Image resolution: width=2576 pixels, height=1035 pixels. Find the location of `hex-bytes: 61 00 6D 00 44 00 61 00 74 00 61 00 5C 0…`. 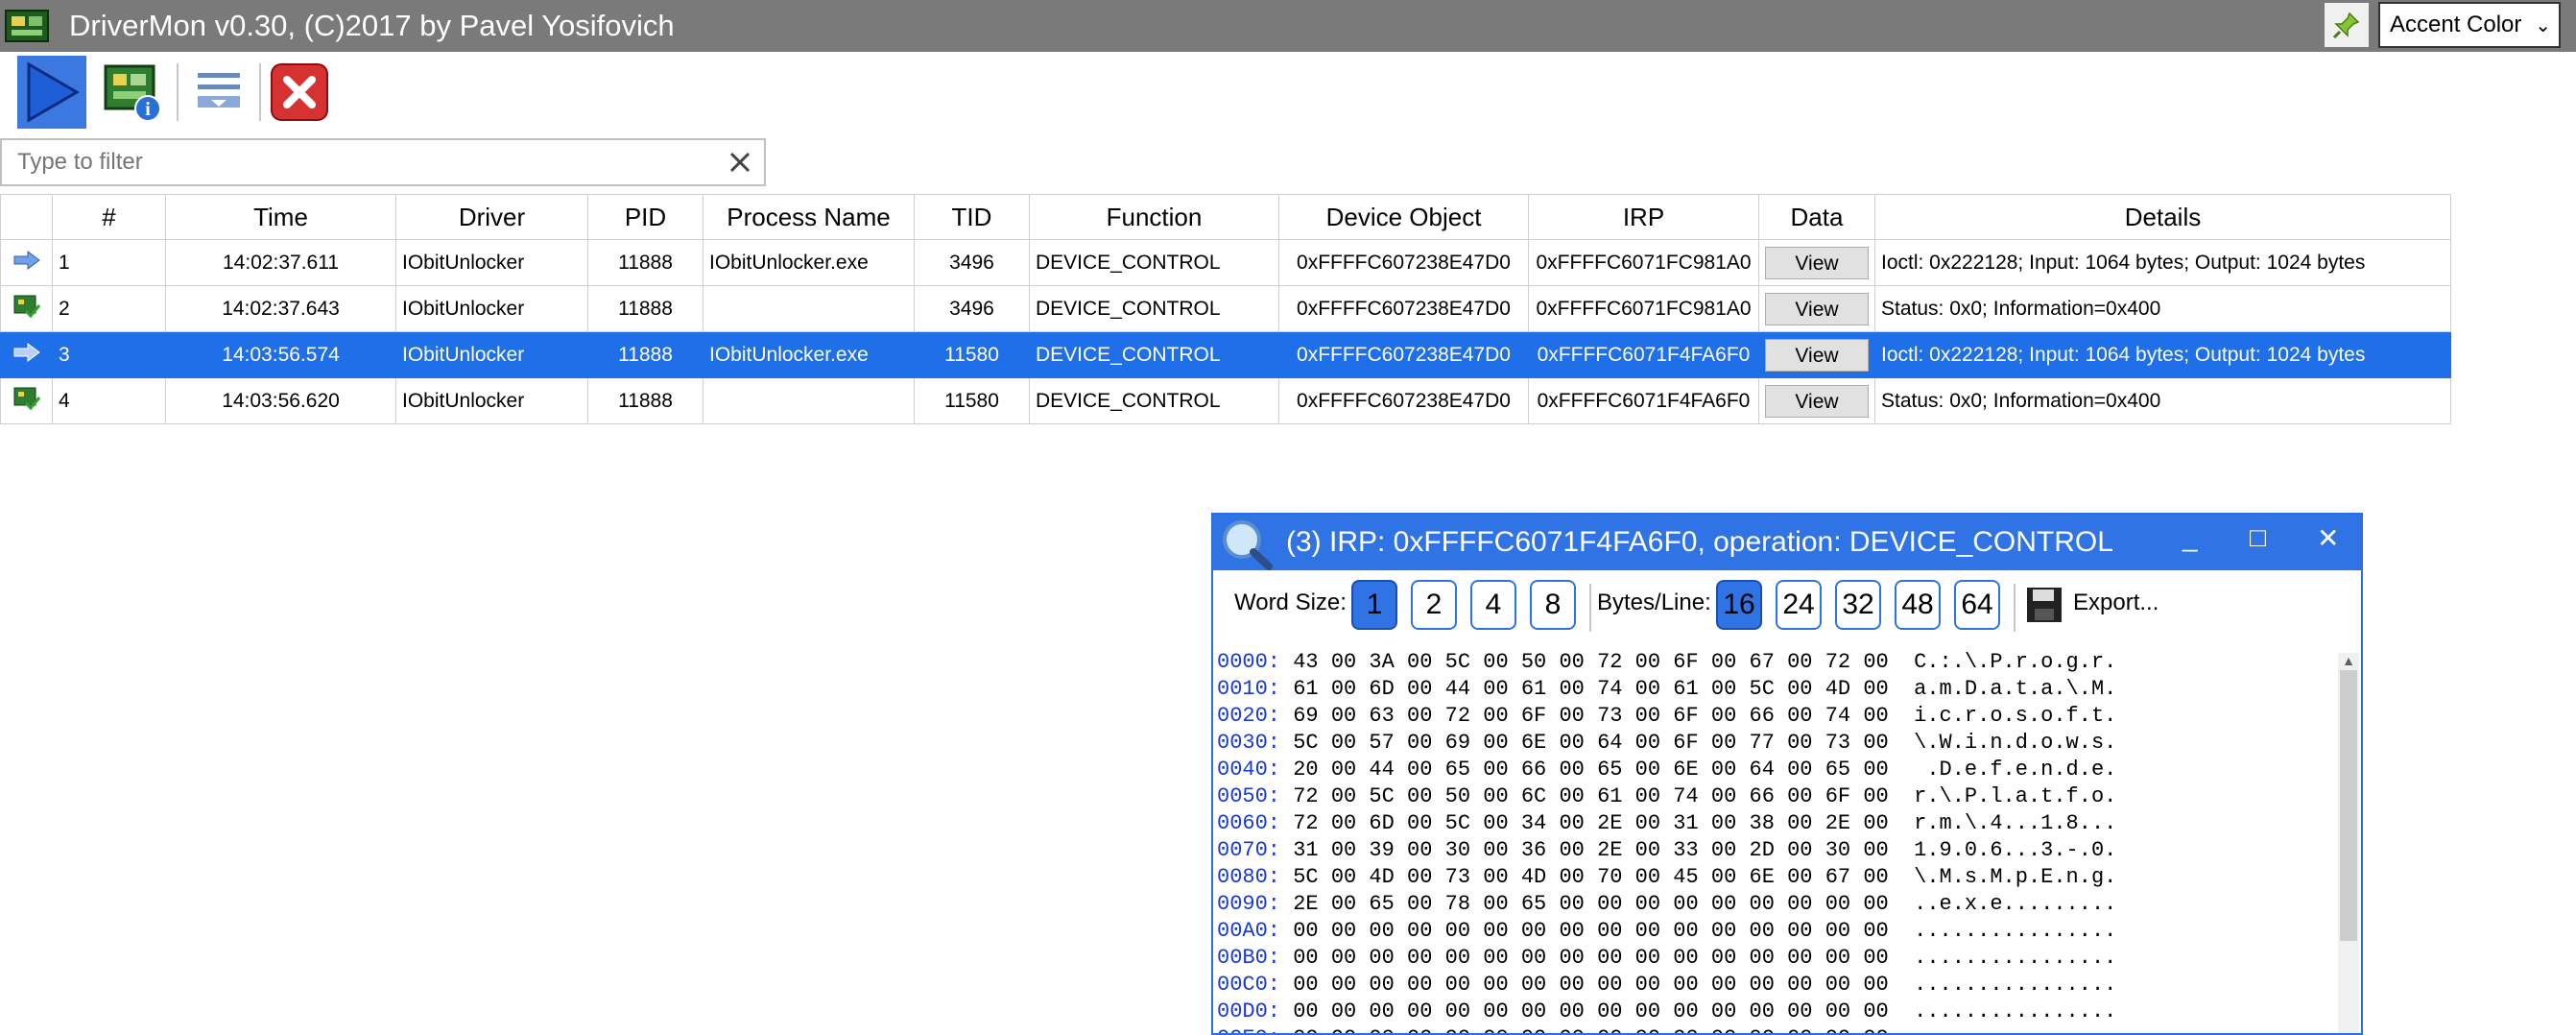

hex-bytes: 61 00 6D 00 44 00 61 00 74 00 61 00 5C 0… is located at coordinates (1584, 689).